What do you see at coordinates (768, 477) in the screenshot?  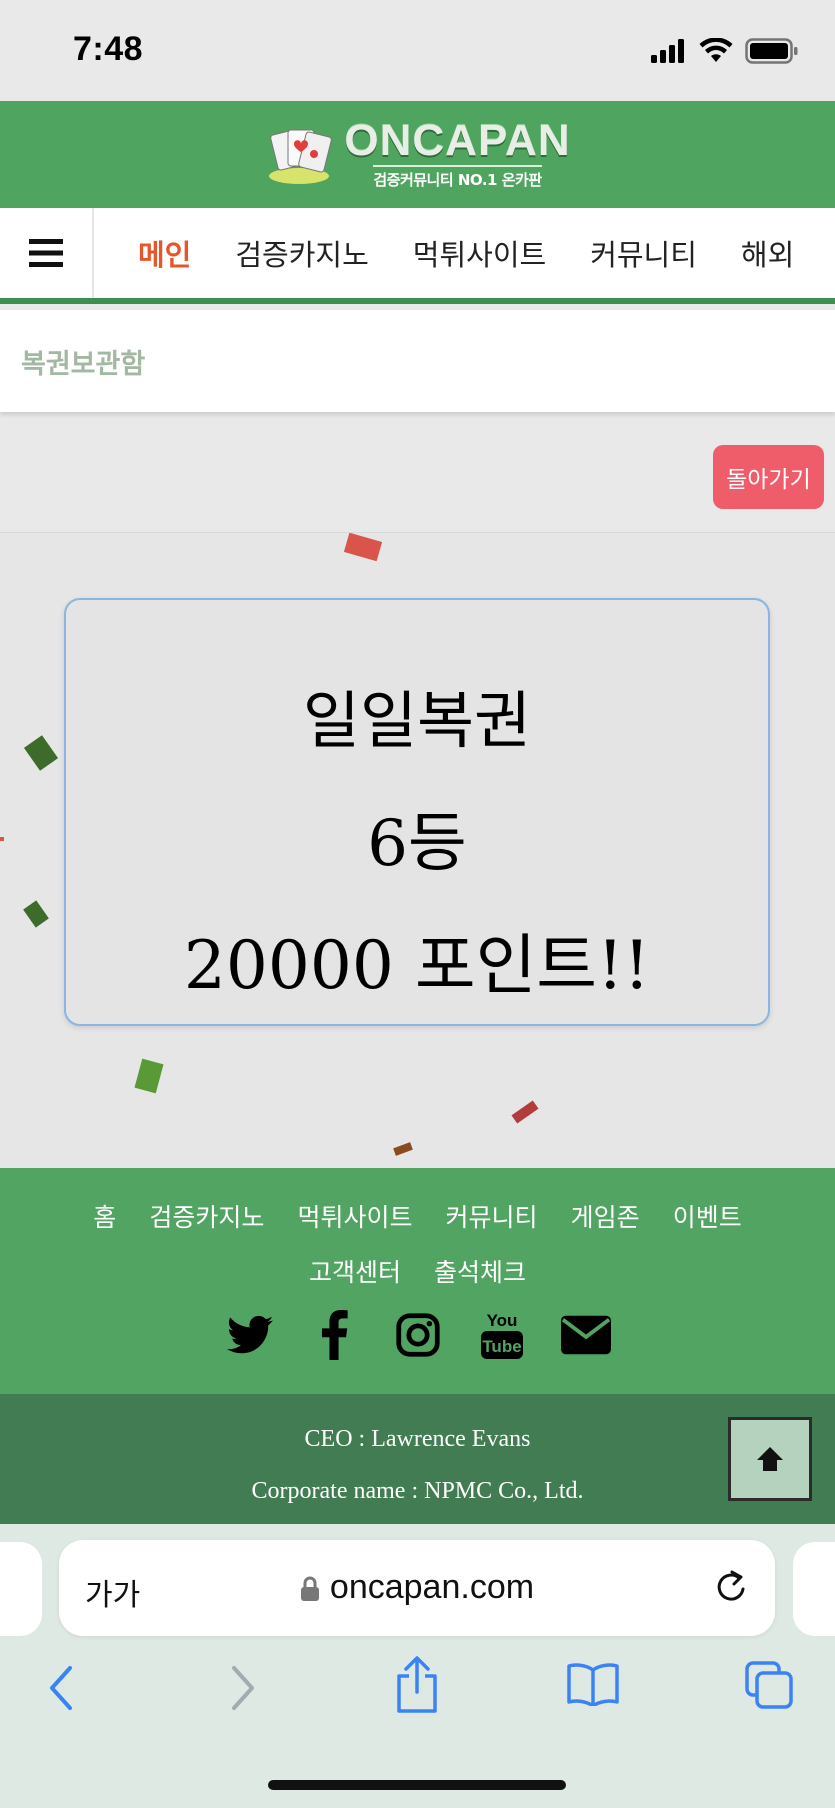 I see `back-button: 돌아가기` at bounding box center [768, 477].